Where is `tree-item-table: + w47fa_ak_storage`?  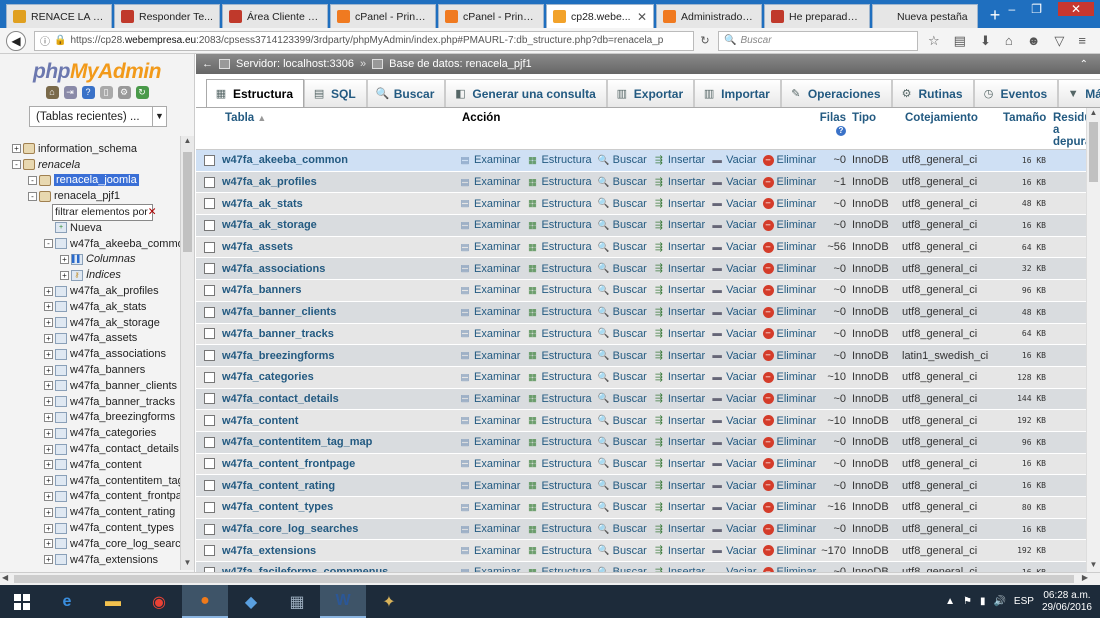
tree-item-table: + w47fa_ak_storage is located at coordinates (90, 323).